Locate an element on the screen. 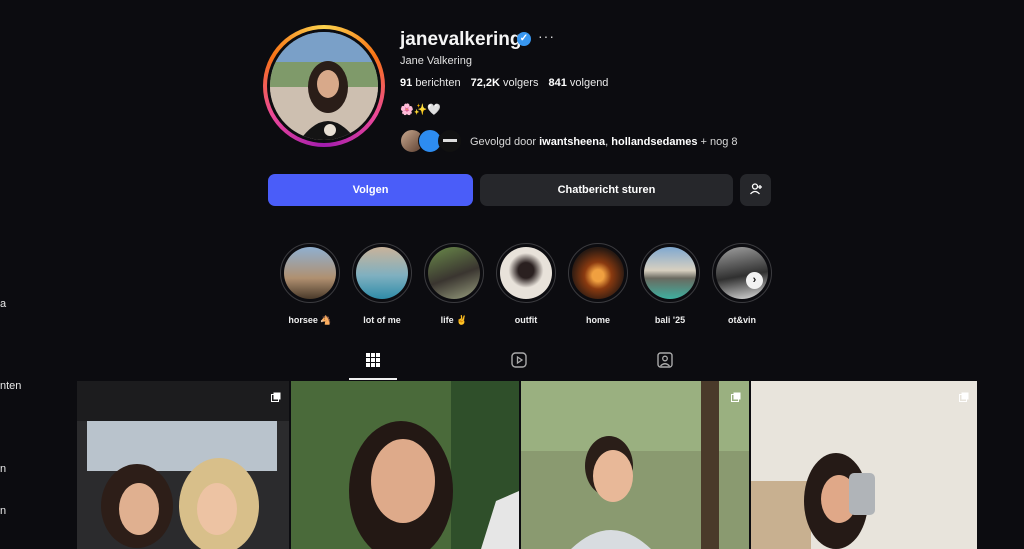 Image resolution: width=1024 pixels, height=549 pixels. highlight-item: bali '25 is located at coordinates (670, 284).